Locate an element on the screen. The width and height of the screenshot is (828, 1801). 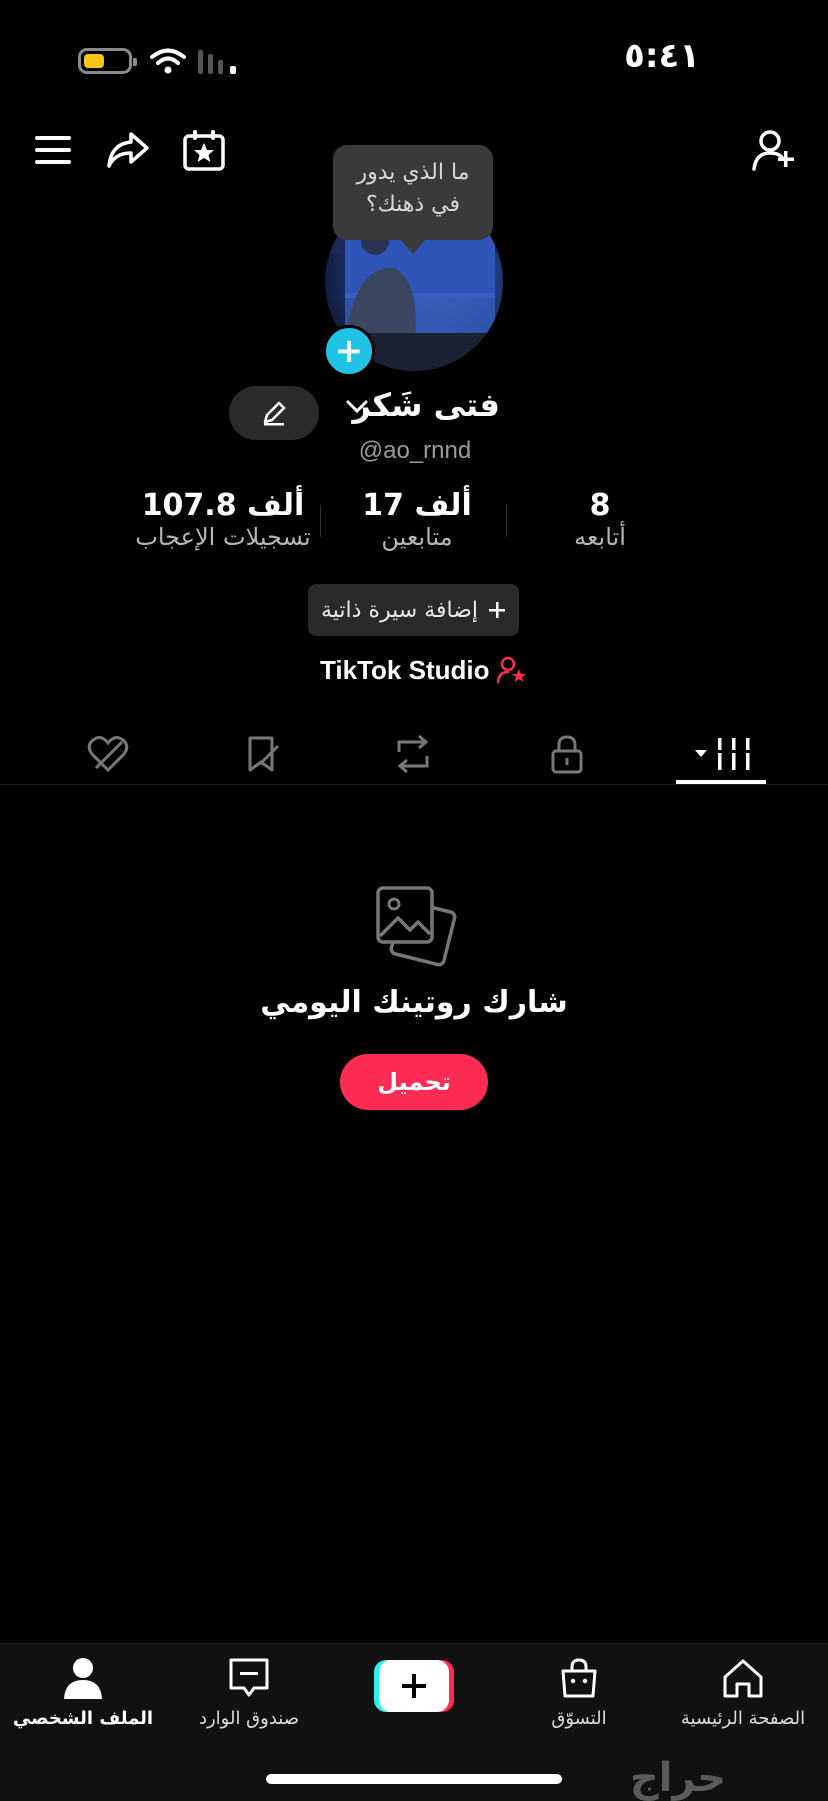
nav-home: الصفحة الرئيسية is located at coordinates (743, 1691).